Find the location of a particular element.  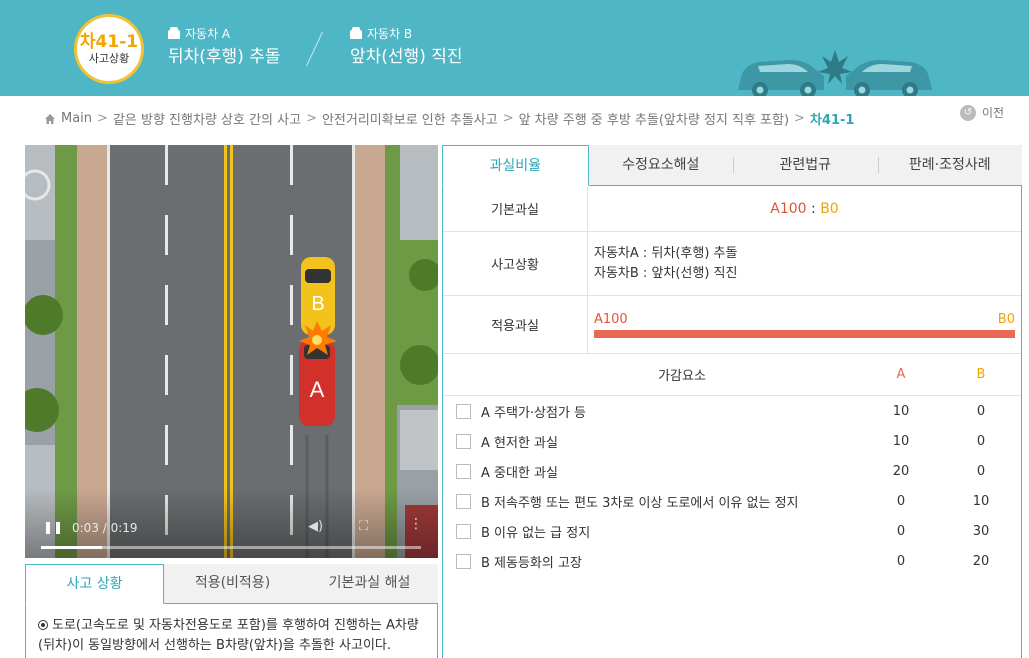

situation-tabs: 사고 상황 적용(비적용) 기본과실 해설 is located at coordinates (231, 584).